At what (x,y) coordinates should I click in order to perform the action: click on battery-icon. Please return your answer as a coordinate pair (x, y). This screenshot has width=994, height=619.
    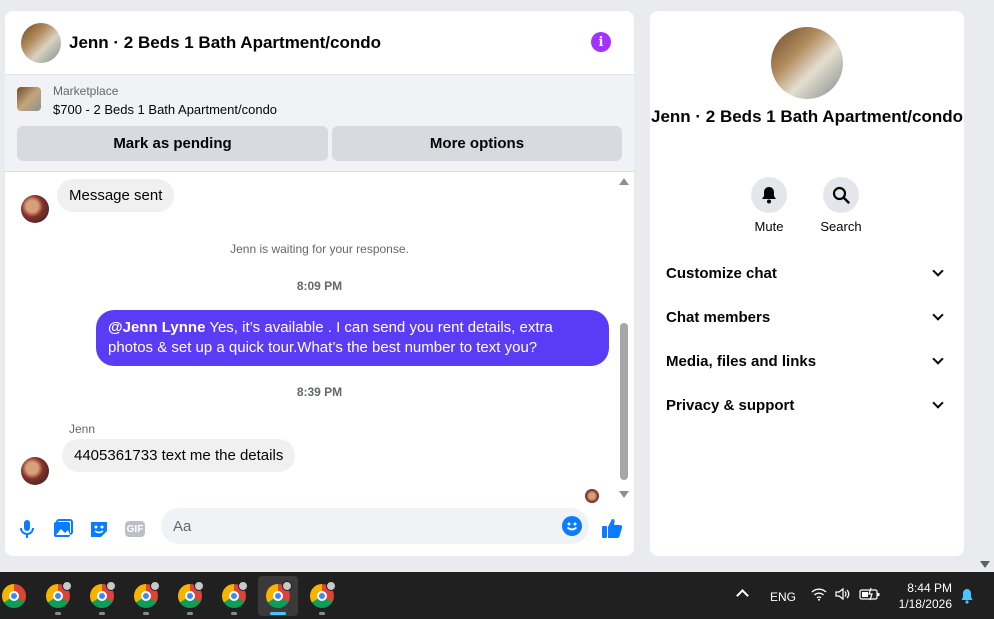
    Looking at the image, I should click on (870, 596).